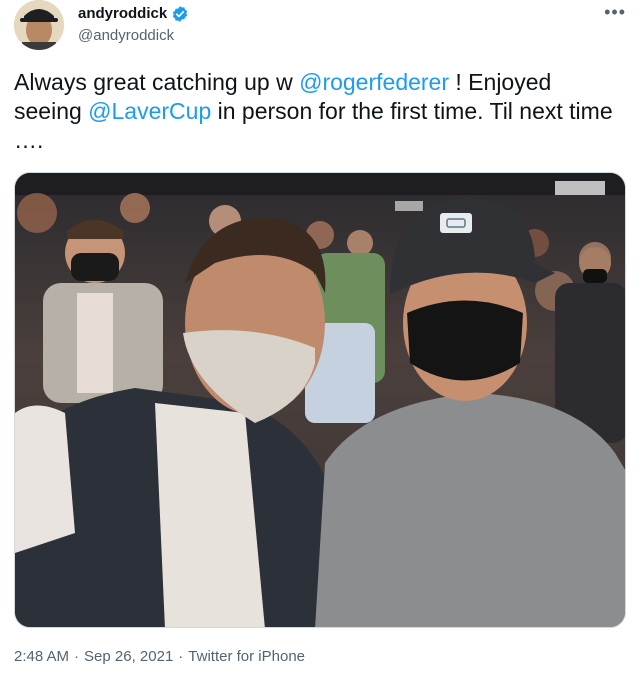 This screenshot has height=686, width=640. I want to click on mention-lavercup: @LaverCup, so click(149, 111).